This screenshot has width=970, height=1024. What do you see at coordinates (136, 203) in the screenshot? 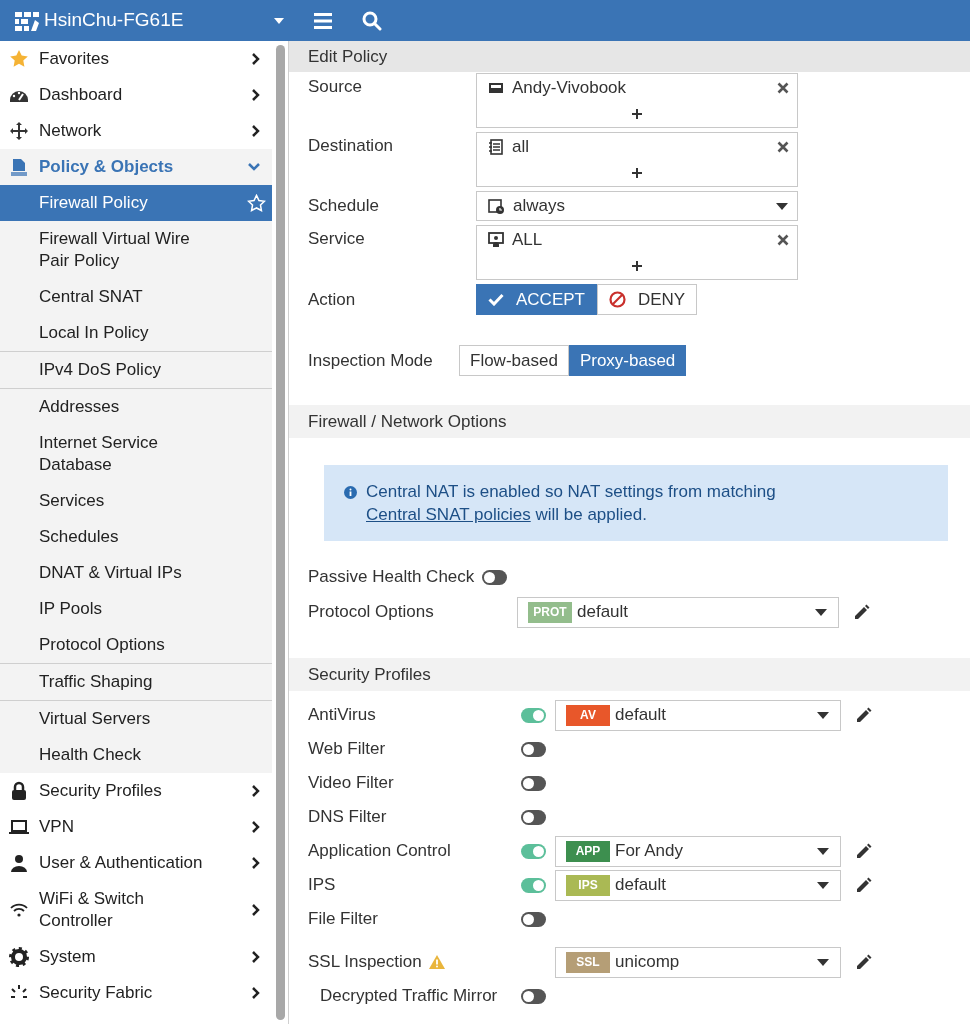
I see `sidebar-subitem: Firewall Policy` at bounding box center [136, 203].